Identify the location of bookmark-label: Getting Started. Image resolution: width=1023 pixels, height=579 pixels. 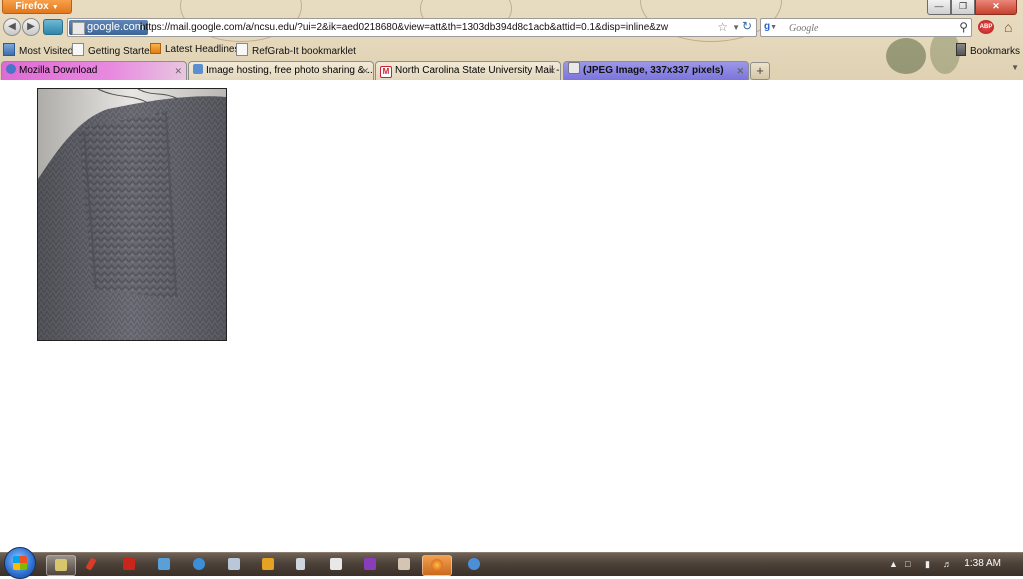
(122, 51).